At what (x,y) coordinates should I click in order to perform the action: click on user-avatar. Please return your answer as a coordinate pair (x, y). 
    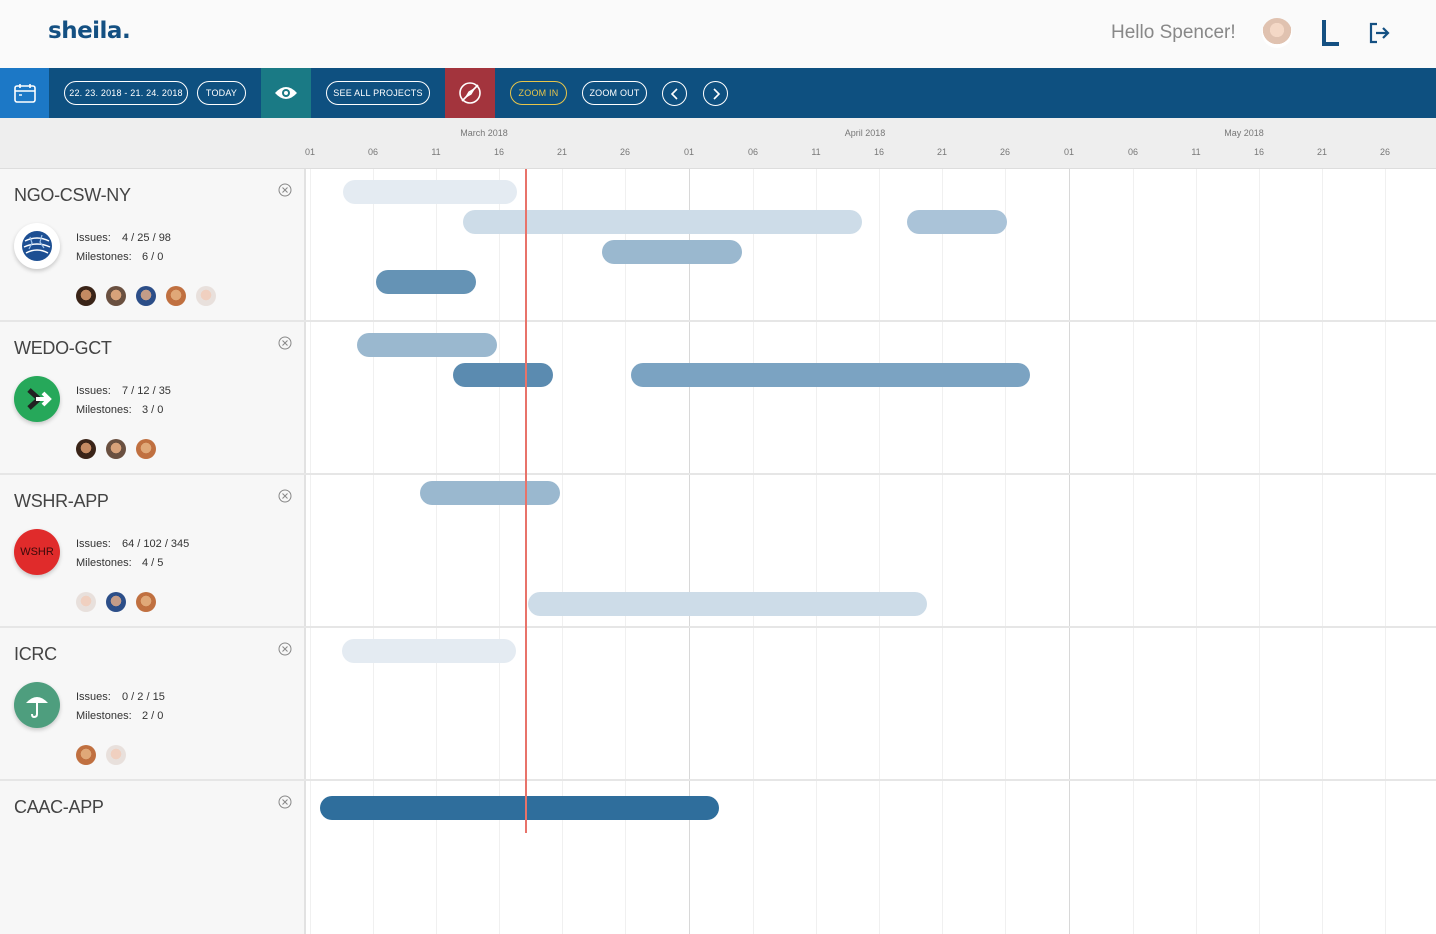
    Looking at the image, I should click on (1277, 33).